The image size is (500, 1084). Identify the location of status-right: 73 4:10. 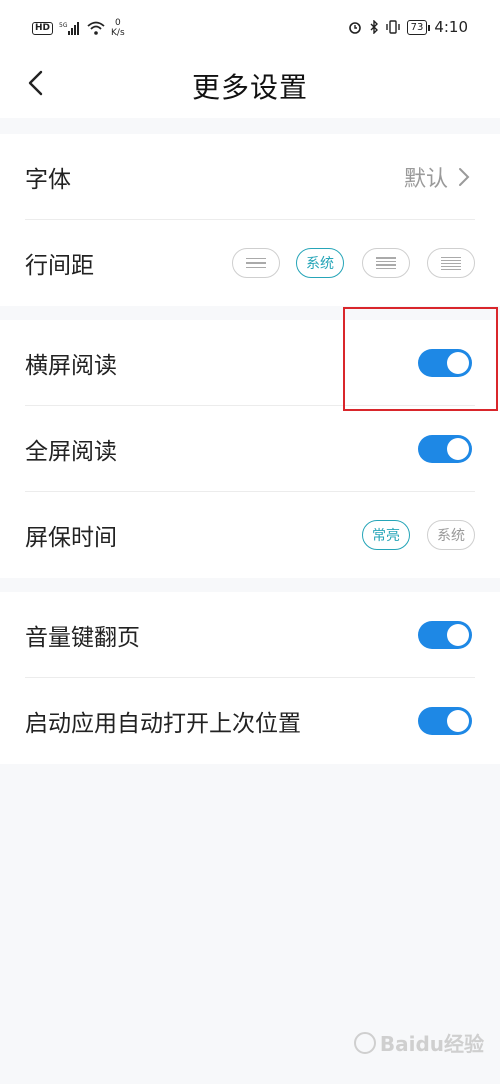
(408, 27).